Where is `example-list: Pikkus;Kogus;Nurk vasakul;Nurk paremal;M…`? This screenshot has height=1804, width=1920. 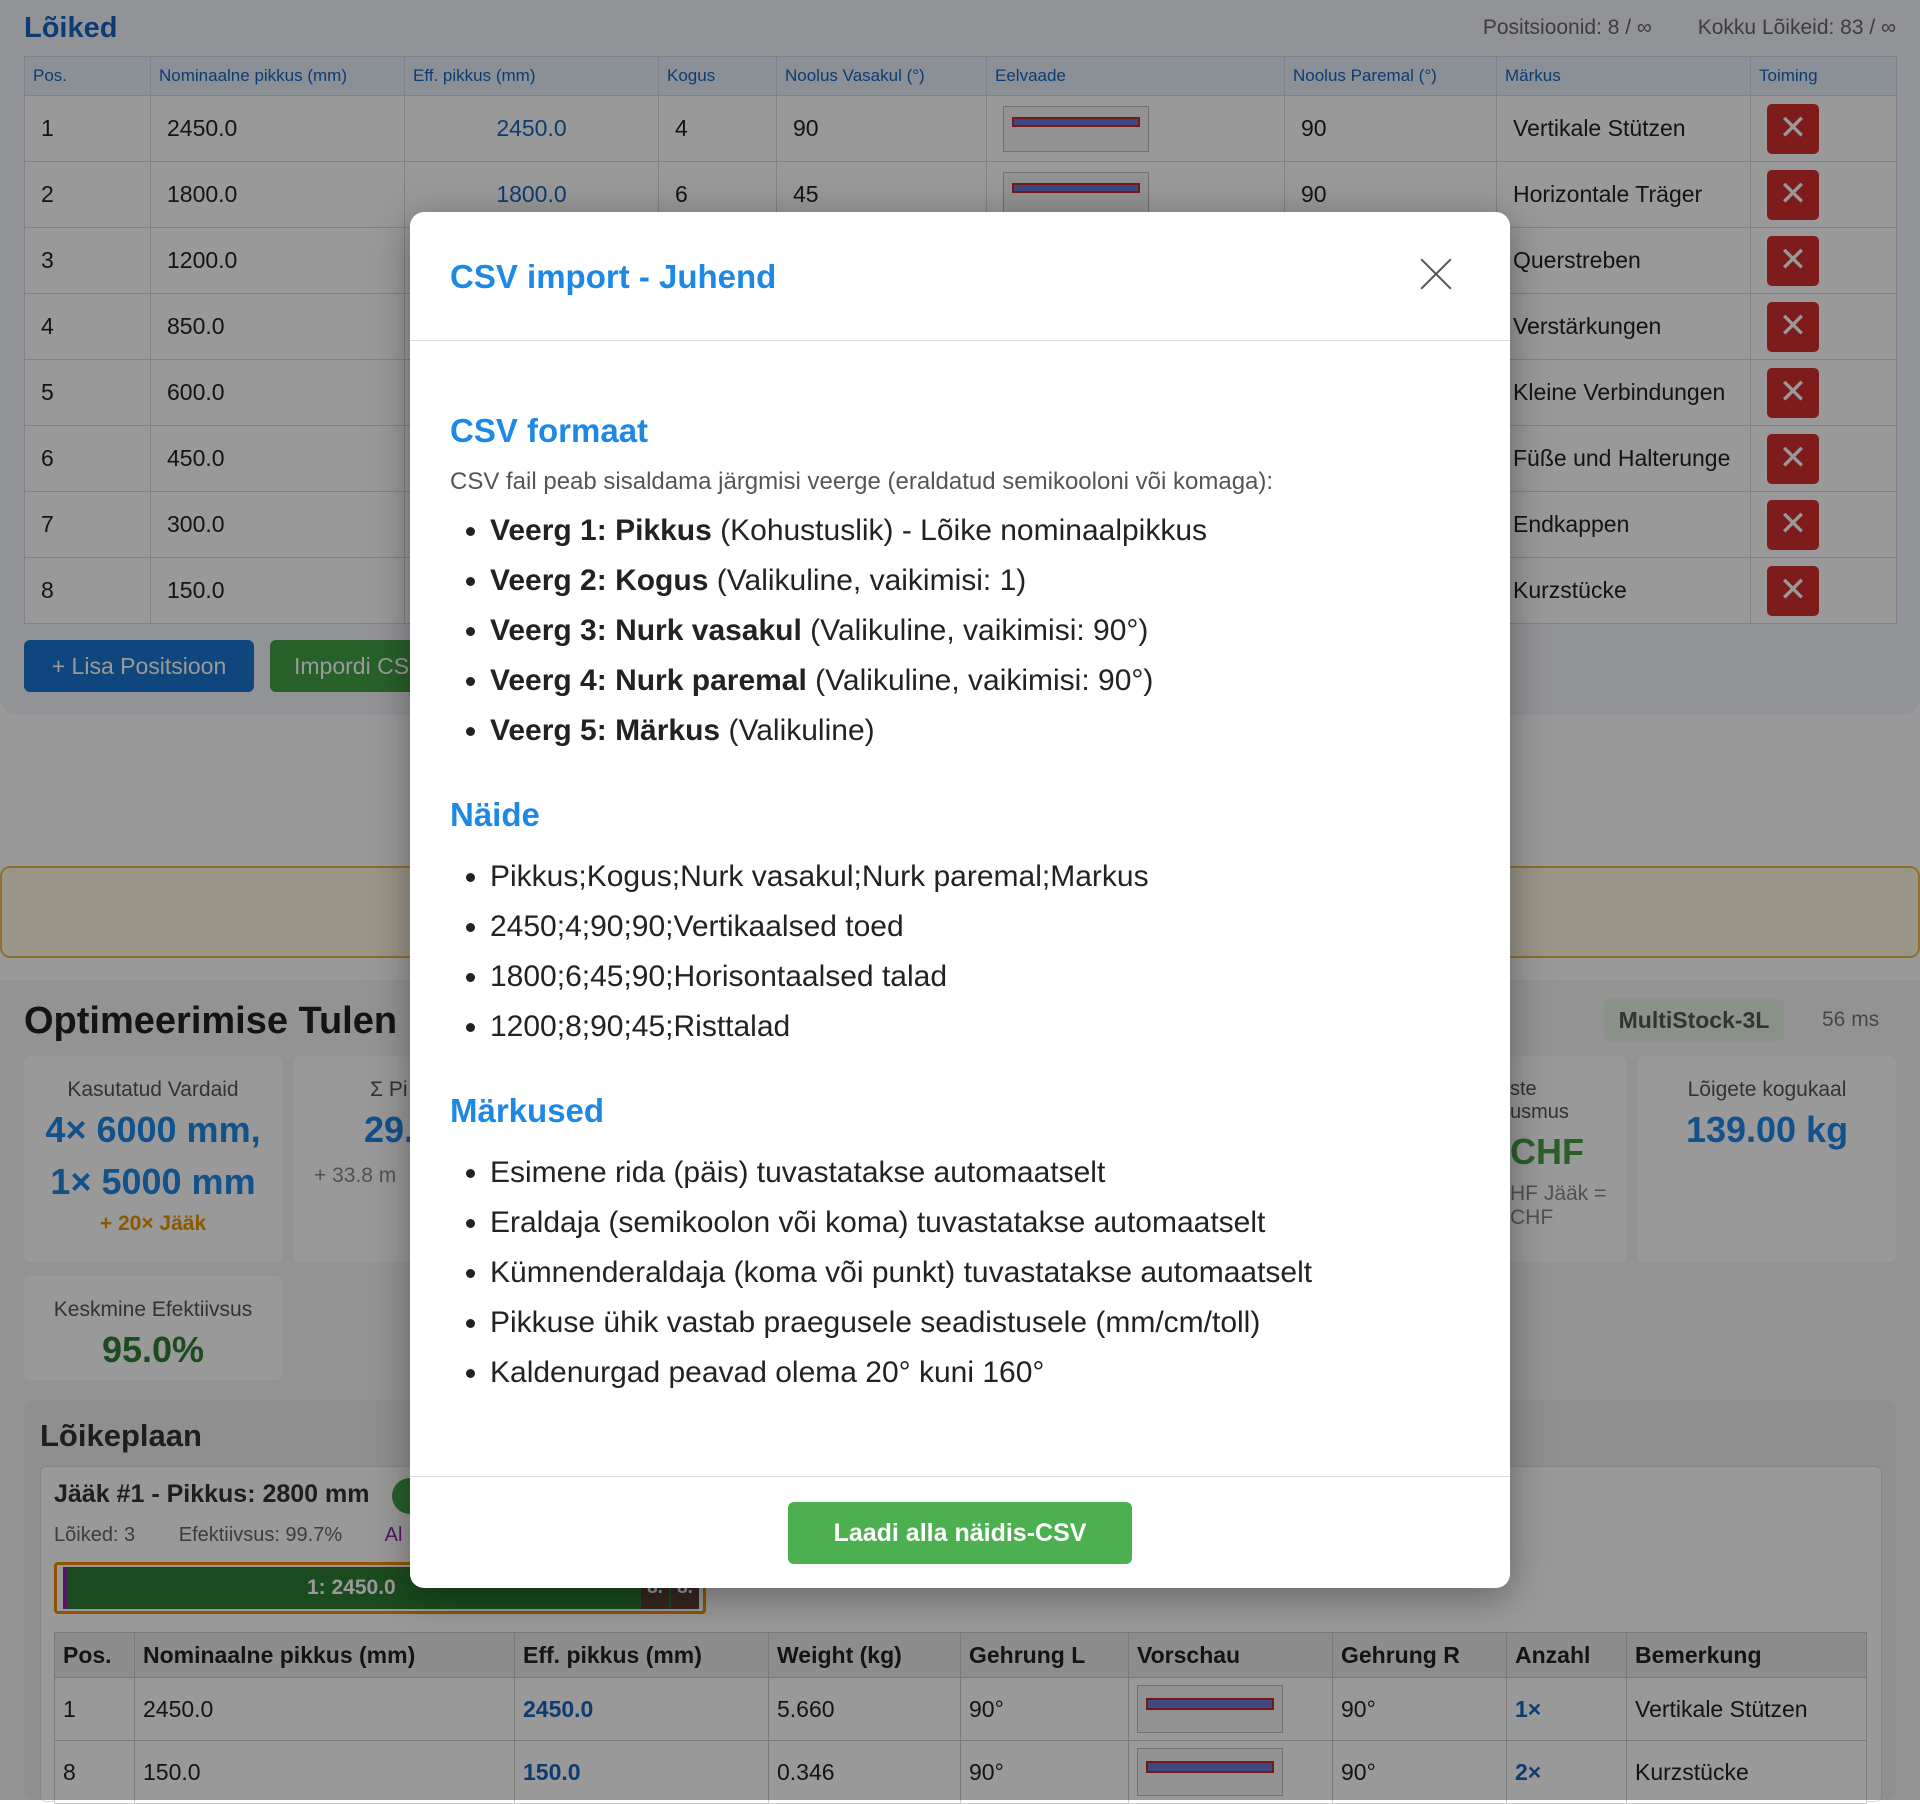
example-list: Pikkus;Kogus;Nurk vasakul;Nurk paremal;M… is located at coordinates (960, 952).